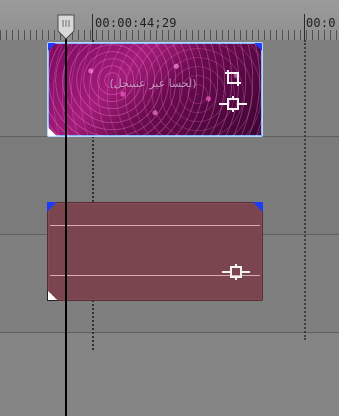 Image resolution: width=339 pixels, height=416 pixels. What do you see at coordinates (155, 225) in the screenshot?
I see `audio-waveform-line` at bounding box center [155, 225].